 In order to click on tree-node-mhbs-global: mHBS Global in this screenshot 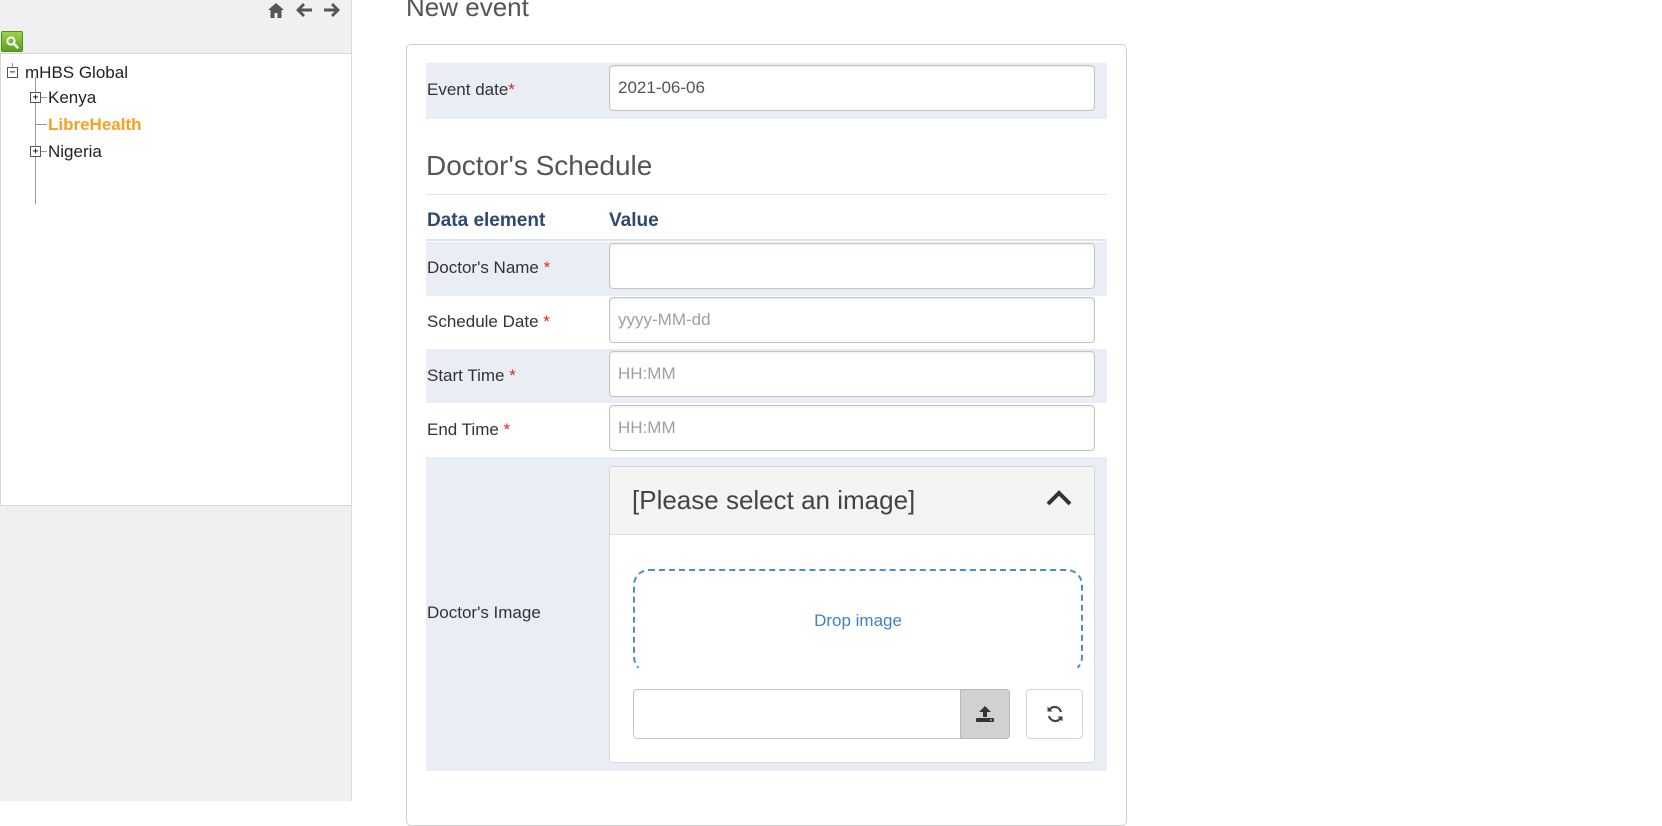, I will do `click(76, 73)`.